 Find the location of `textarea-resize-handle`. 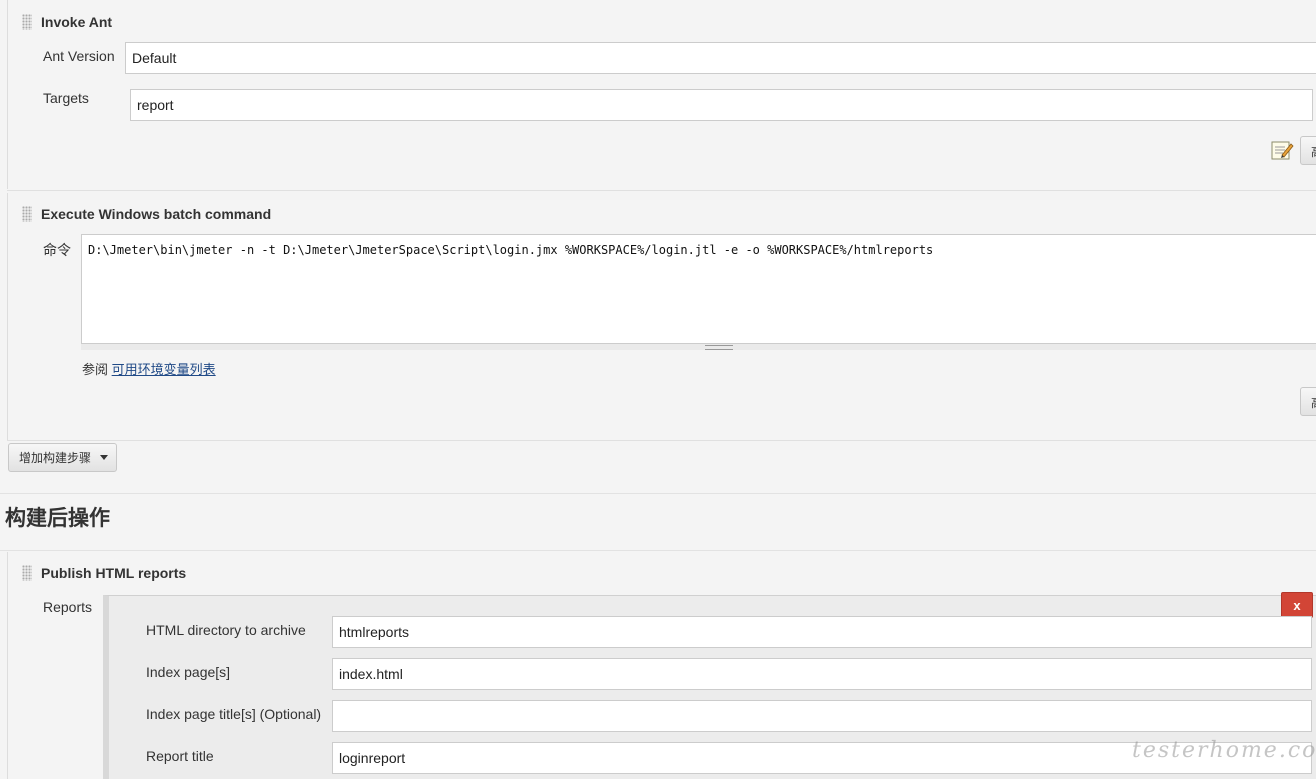

textarea-resize-handle is located at coordinates (698, 346).